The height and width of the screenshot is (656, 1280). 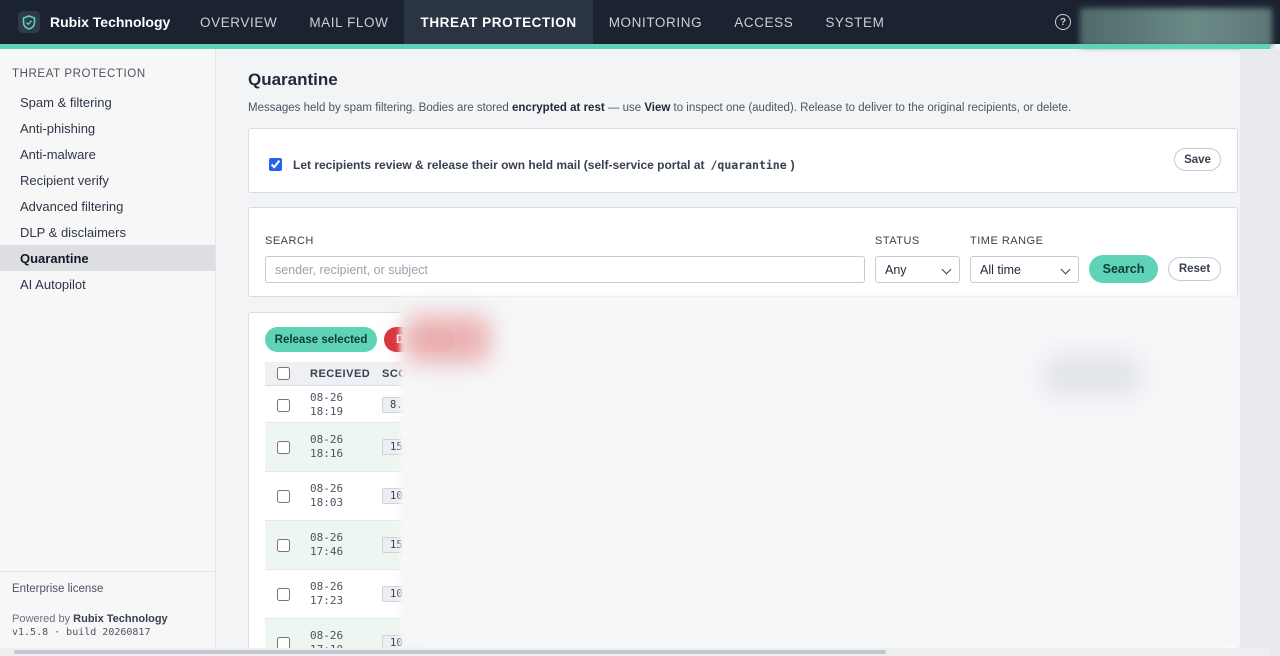 I want to click on row-received: 08-26 17:23, so click(x=327, y=593).